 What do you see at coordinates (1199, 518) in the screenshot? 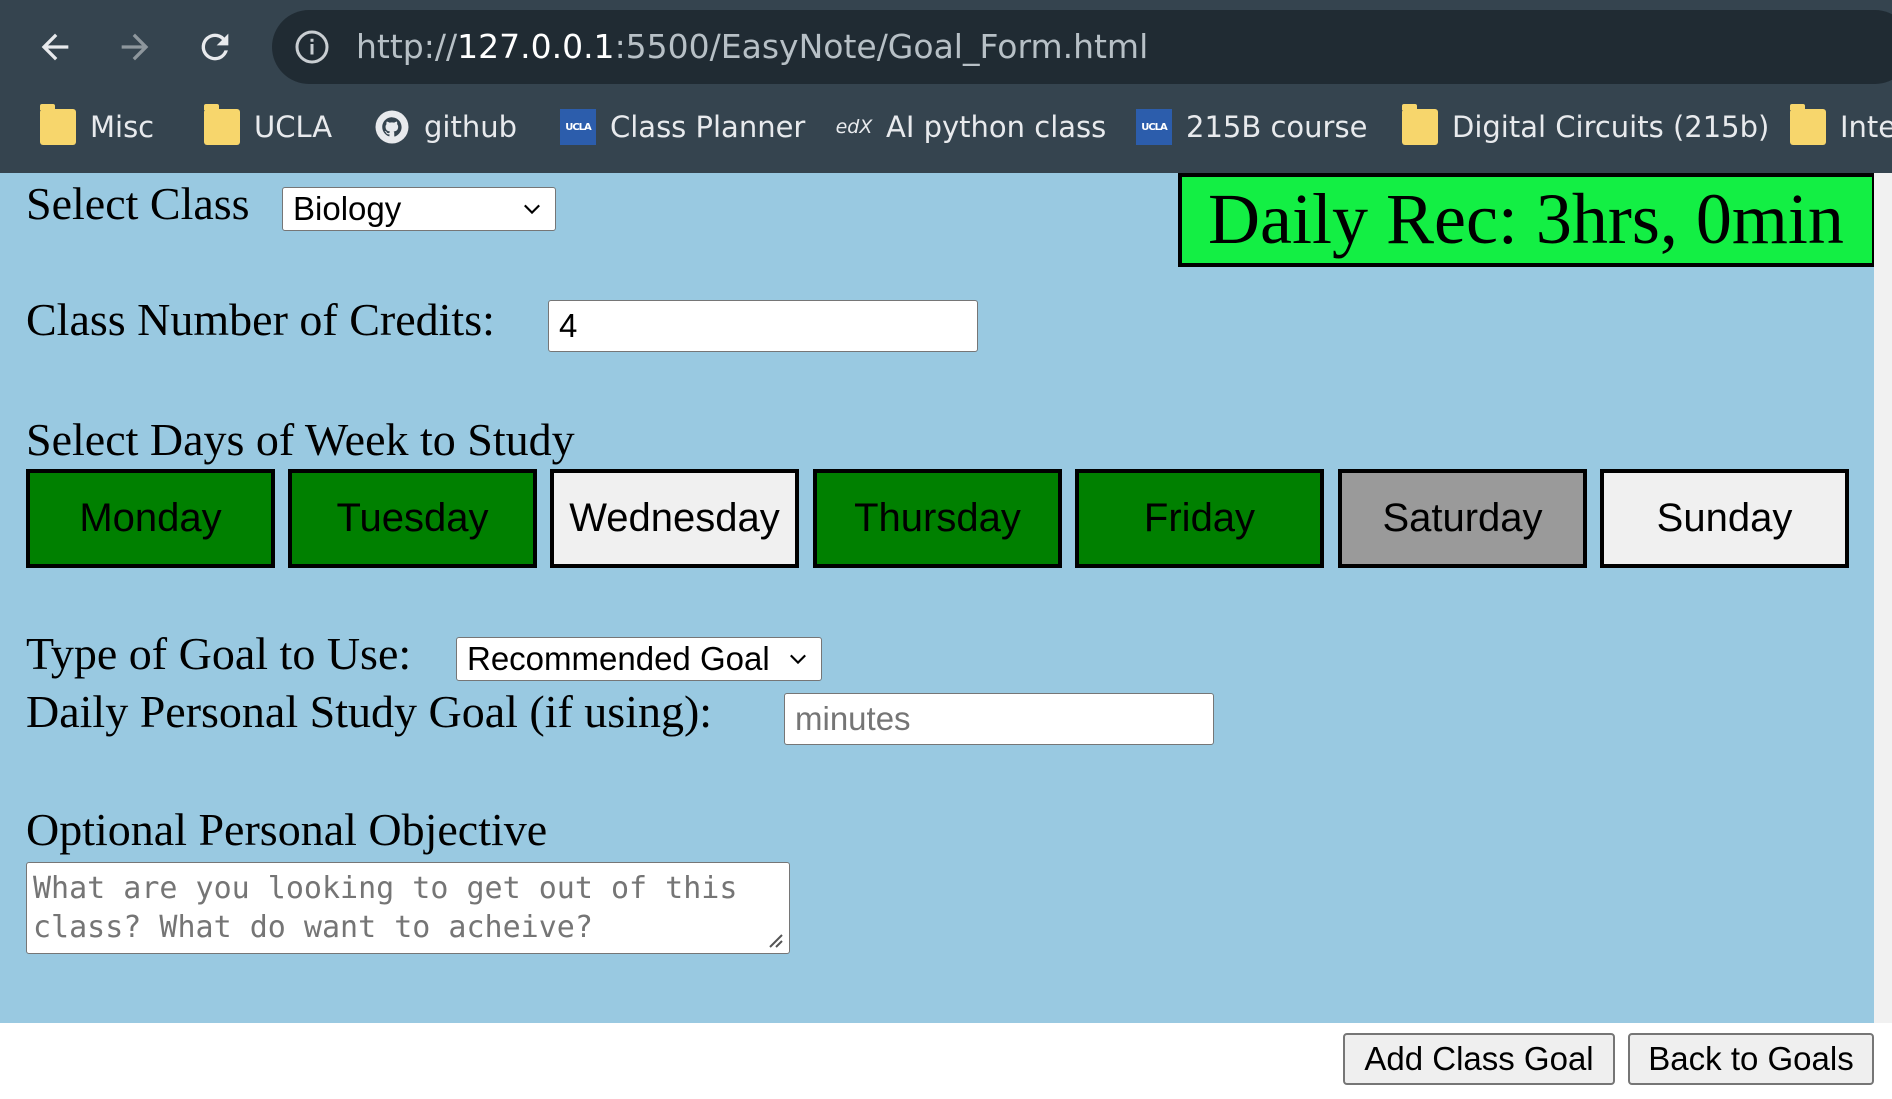
I see `day-friday-button: Friday` at bounding box center [1199, 518].